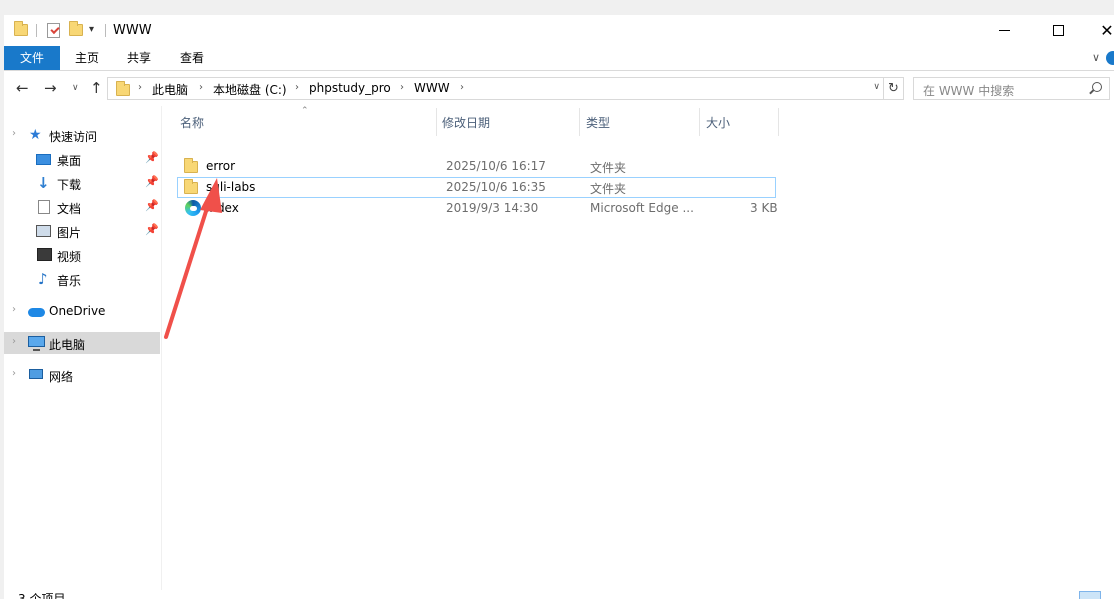 The height and width of the screenshot is (599, 1114). Describe the element at coordinates (250, 89) in the screenshot. I see `breadcrumb-local-disk: 本地磁盘 (C:)` at that location.